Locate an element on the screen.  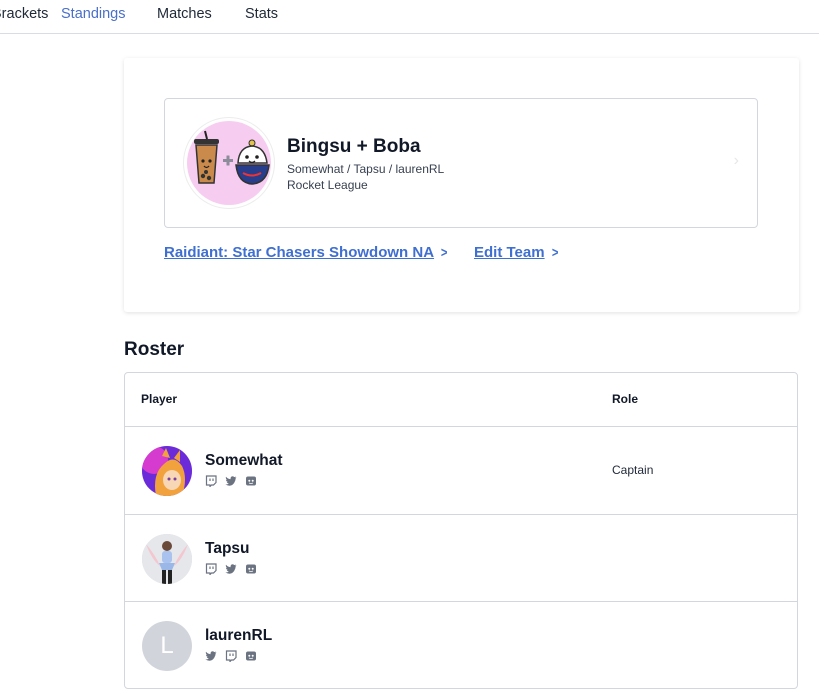
column-header-role: Role is located at coordinates (625, 399).